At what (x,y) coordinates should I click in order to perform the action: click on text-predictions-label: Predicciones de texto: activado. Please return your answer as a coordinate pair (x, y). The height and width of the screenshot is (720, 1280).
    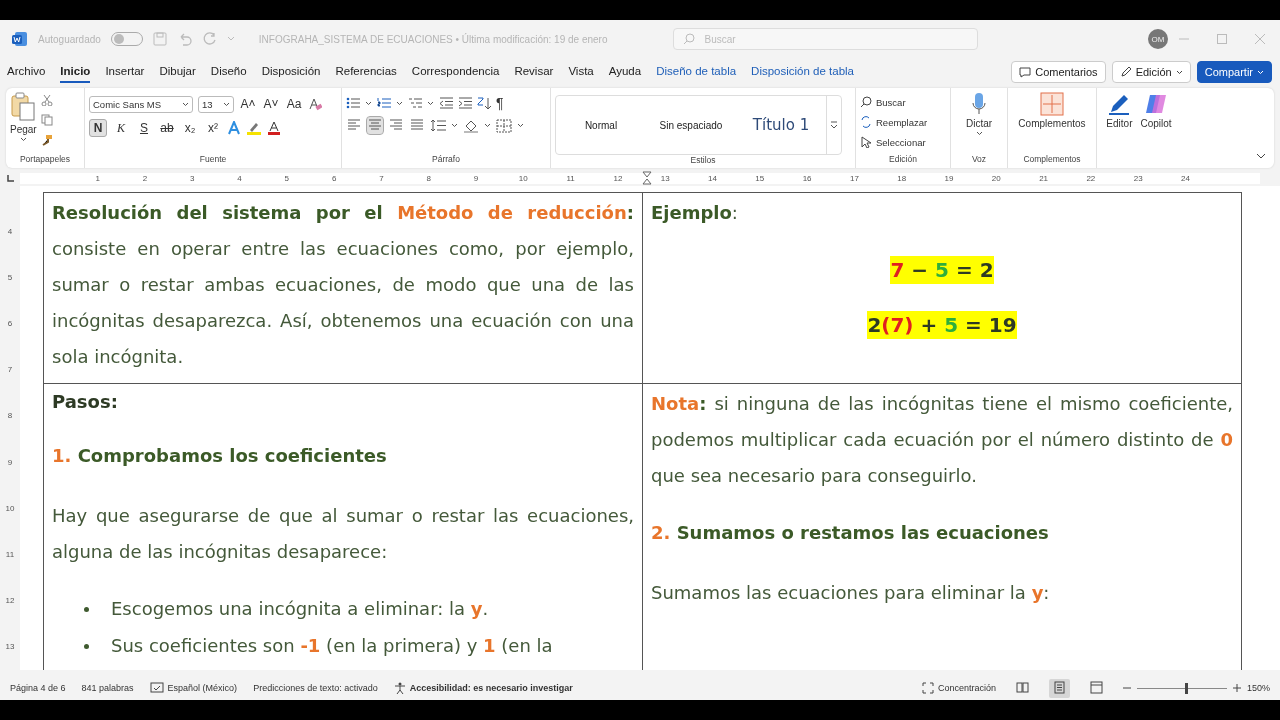
    Looking at the image, I should click on (315, 688).